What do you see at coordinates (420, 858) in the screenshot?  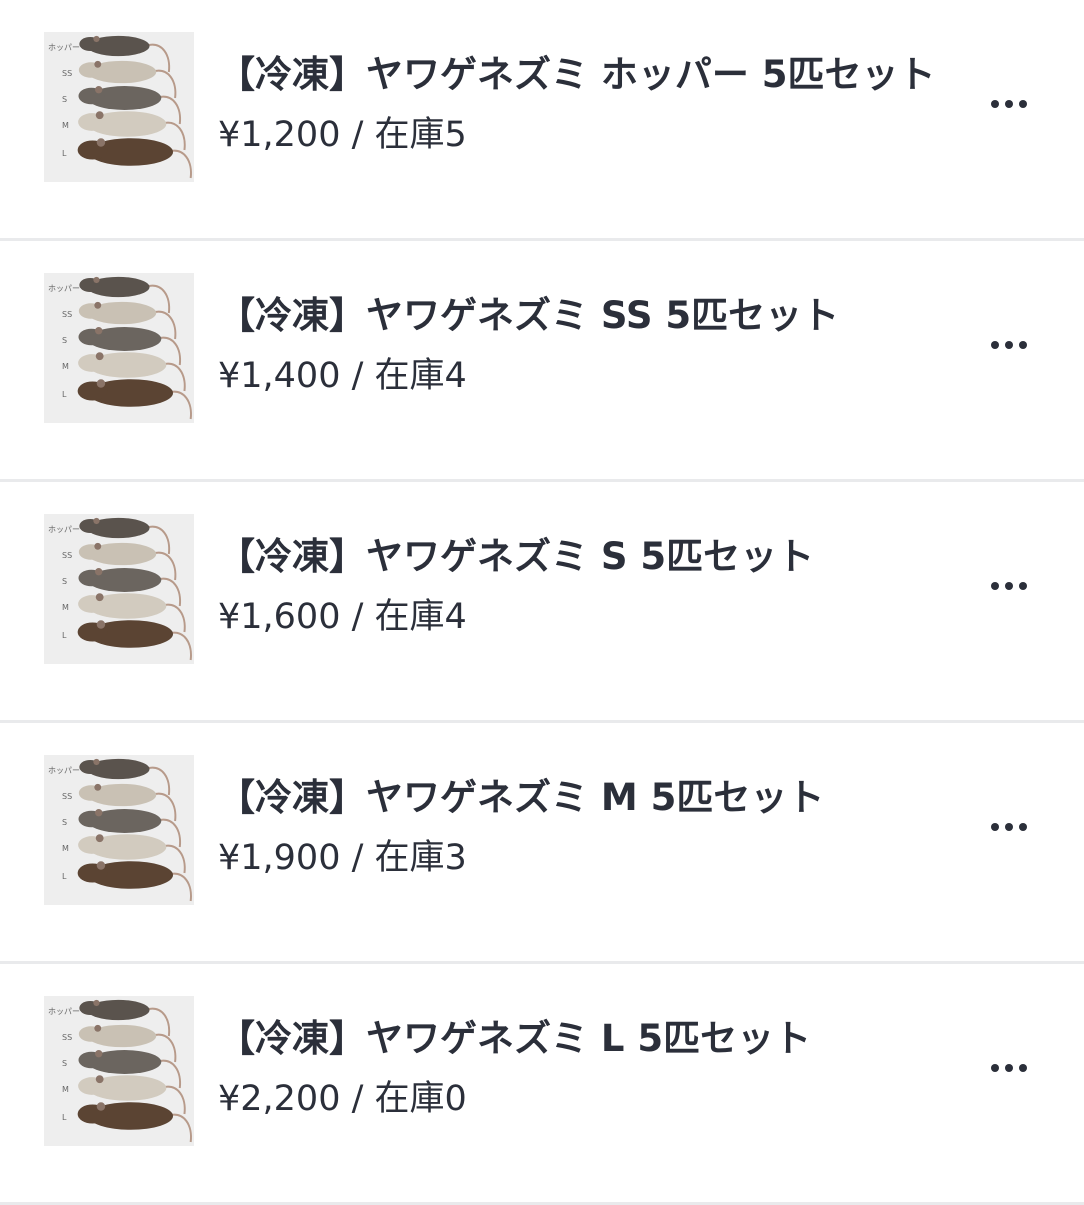 I see `product-stock: 在庫3` at bounding box center [420, 858].